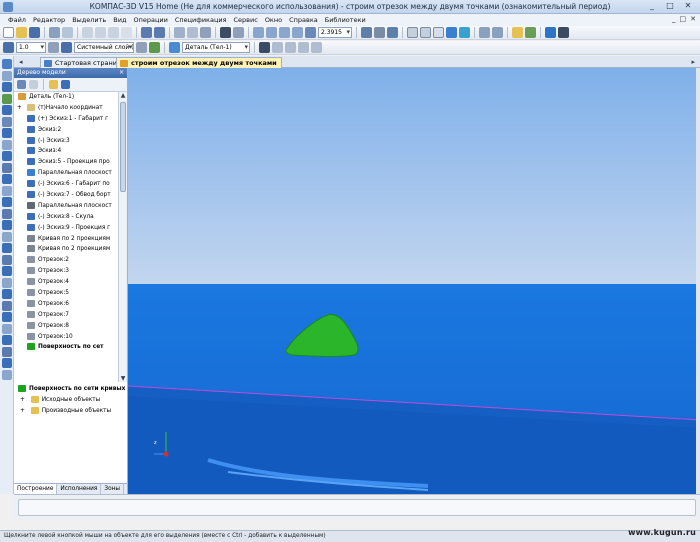  Describe the element at coordinates (70, 389) in the screenshot. I see `tree-item-selected-operation: Поверхность по сети кривых` at that location.